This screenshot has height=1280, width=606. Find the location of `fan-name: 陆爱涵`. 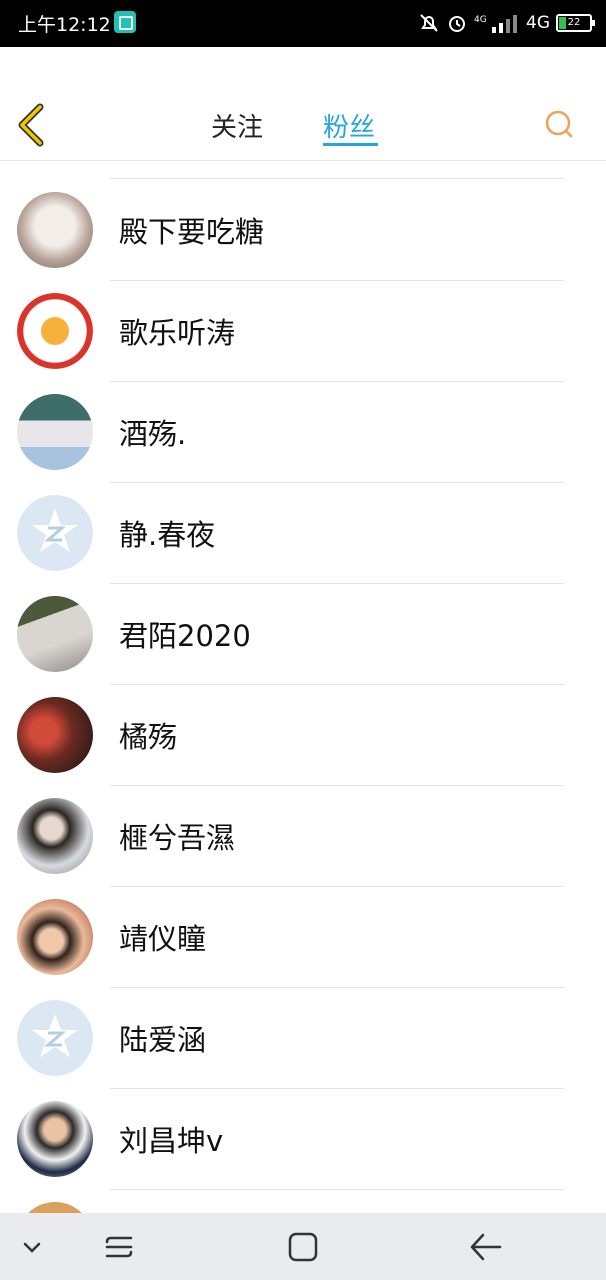

fan-name: 陆爱涵 is located at coordinates (163, 1040).